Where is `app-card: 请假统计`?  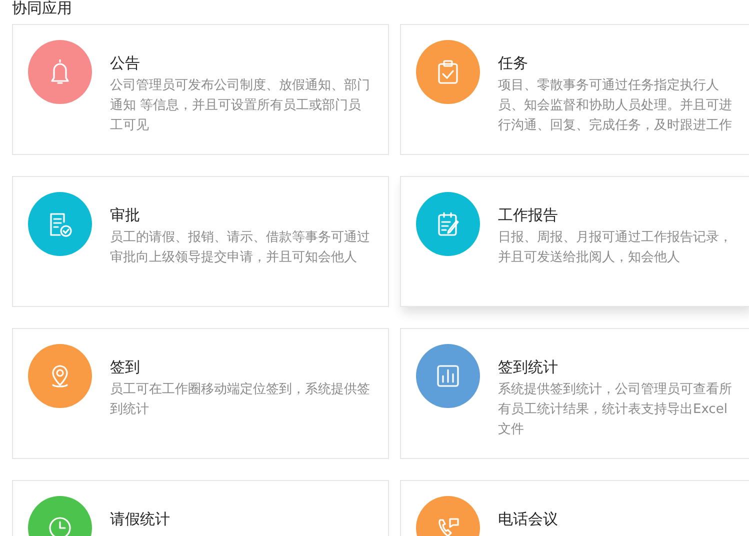
app-card: 请假统计 is located at coordinates (200, 508).